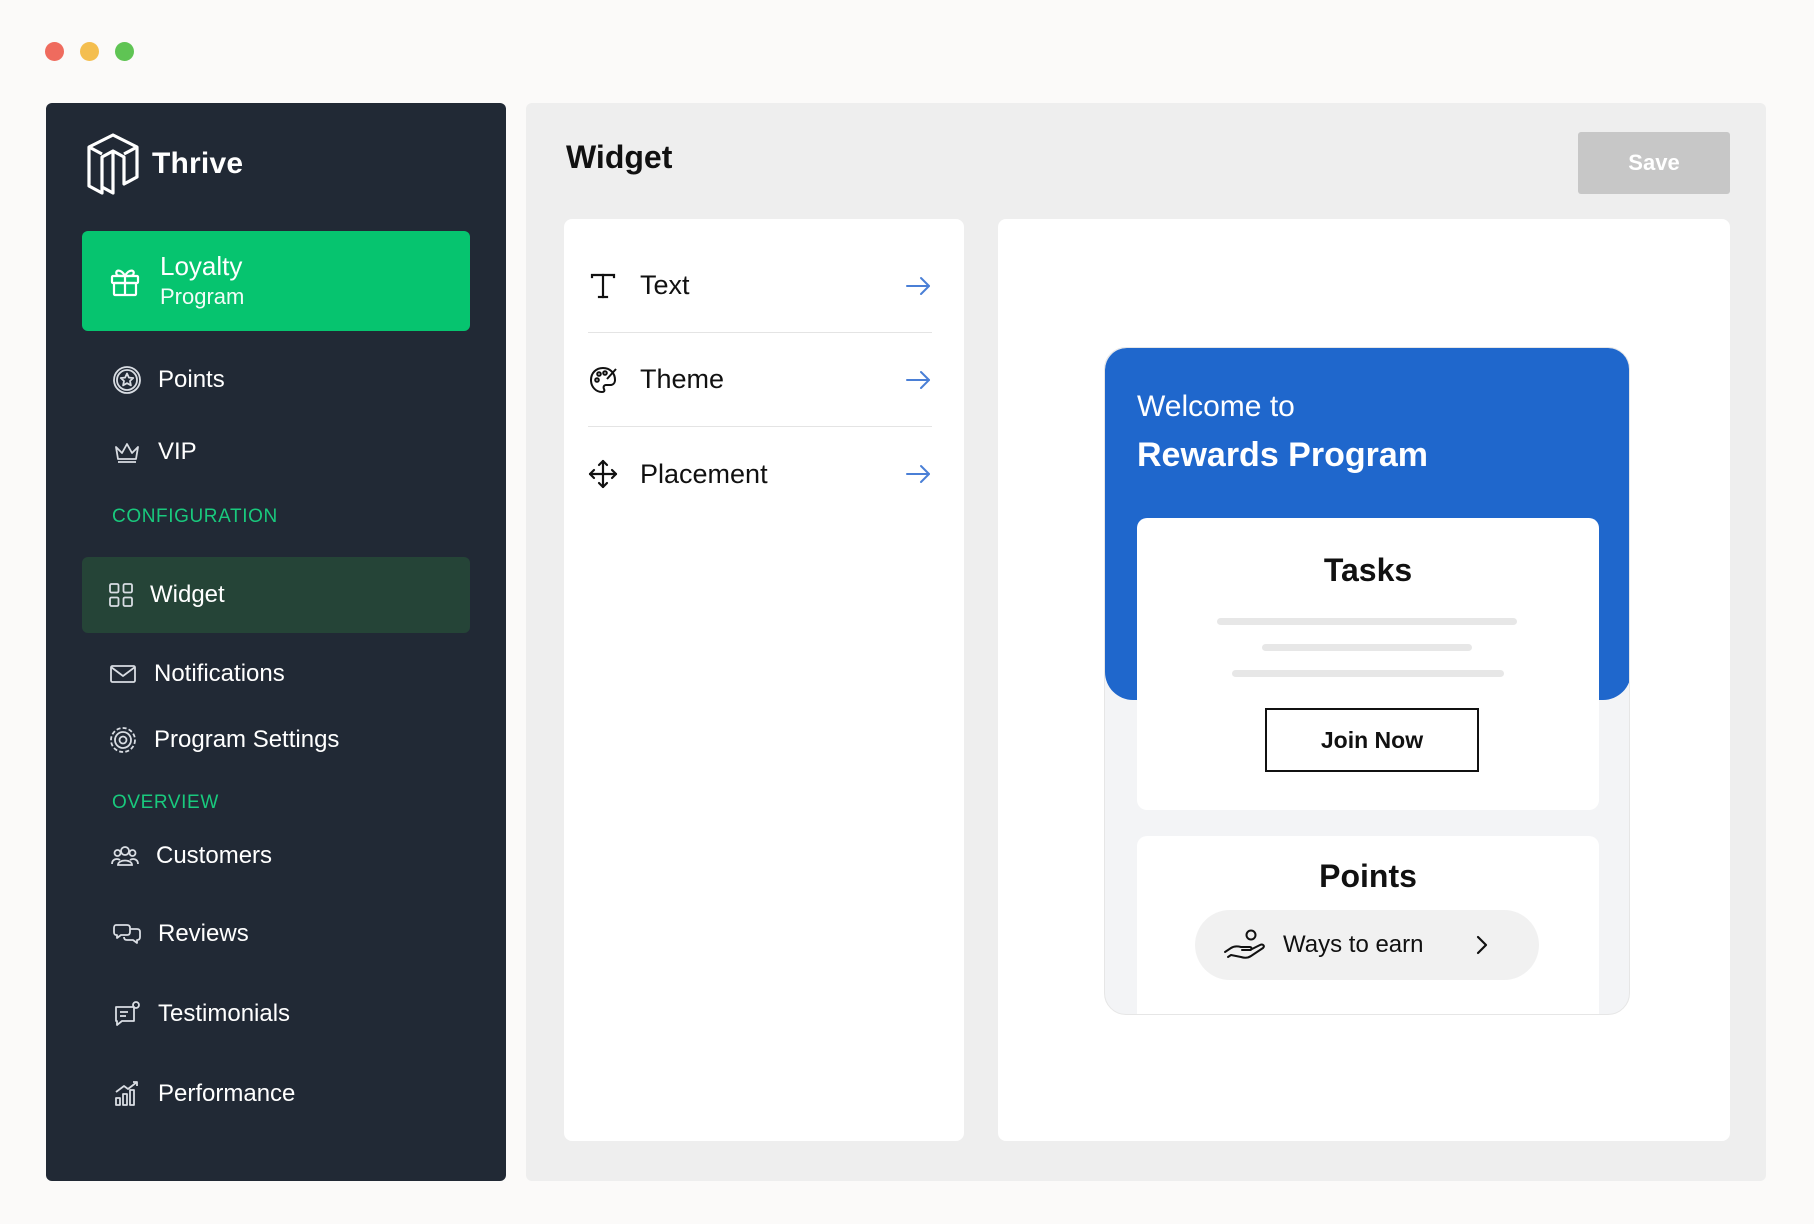 This screenshot has height=1224, width=1814. I want to click on ways-to-earn-button: Ways to earn, so click(1367, 945).